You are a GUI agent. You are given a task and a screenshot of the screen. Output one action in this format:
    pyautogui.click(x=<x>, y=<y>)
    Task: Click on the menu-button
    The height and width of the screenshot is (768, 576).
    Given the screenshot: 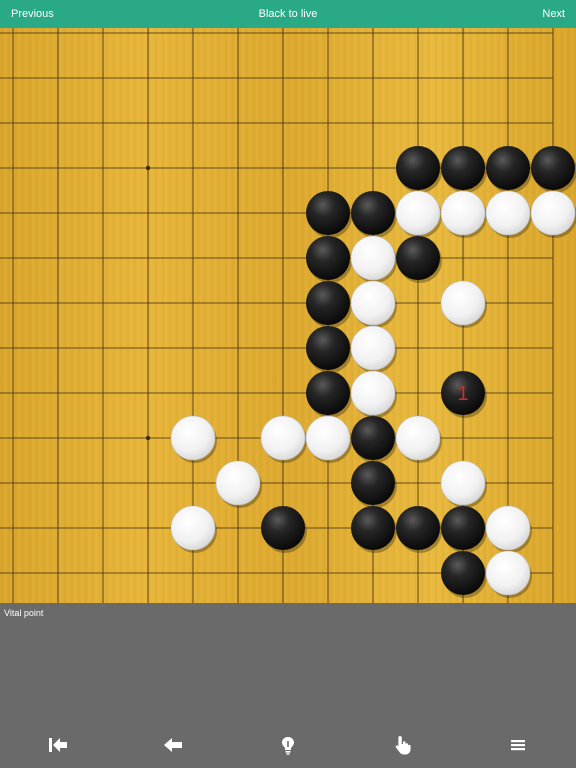 What is the action you would take?
    pyautogui.click(x=518, y=745)
    